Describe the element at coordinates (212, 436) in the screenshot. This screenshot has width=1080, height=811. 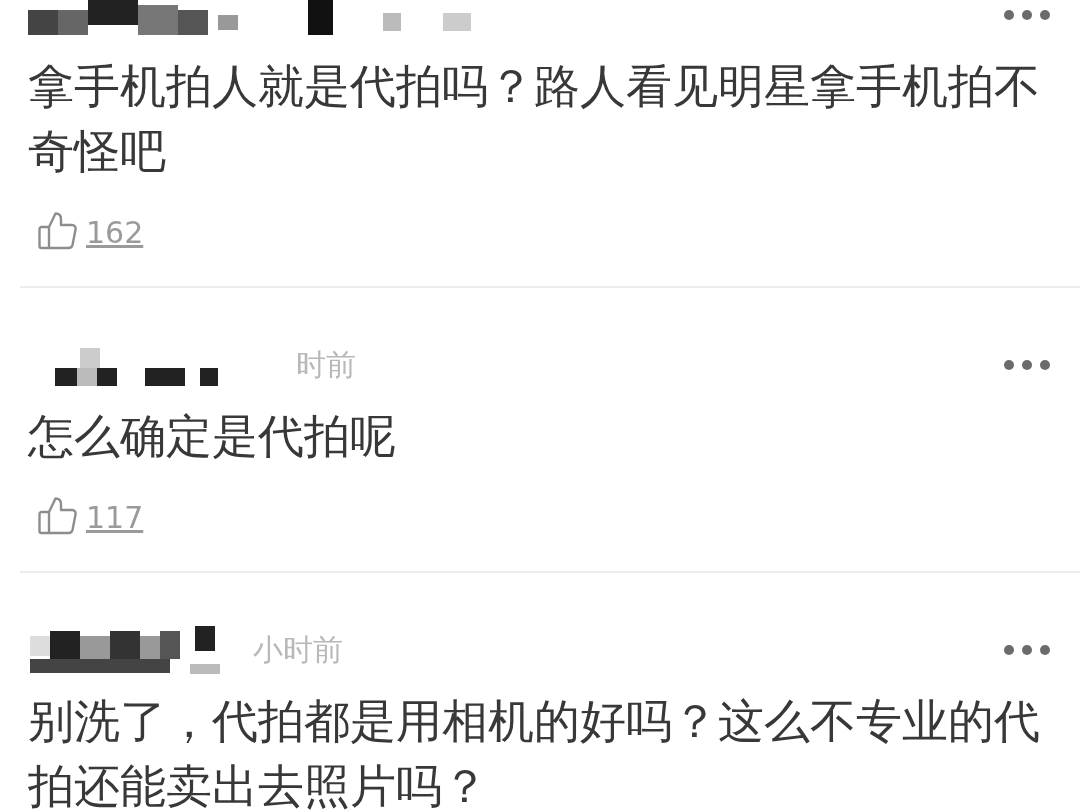
I see `comment-text: 怎么确定是代拍呢` at that location.